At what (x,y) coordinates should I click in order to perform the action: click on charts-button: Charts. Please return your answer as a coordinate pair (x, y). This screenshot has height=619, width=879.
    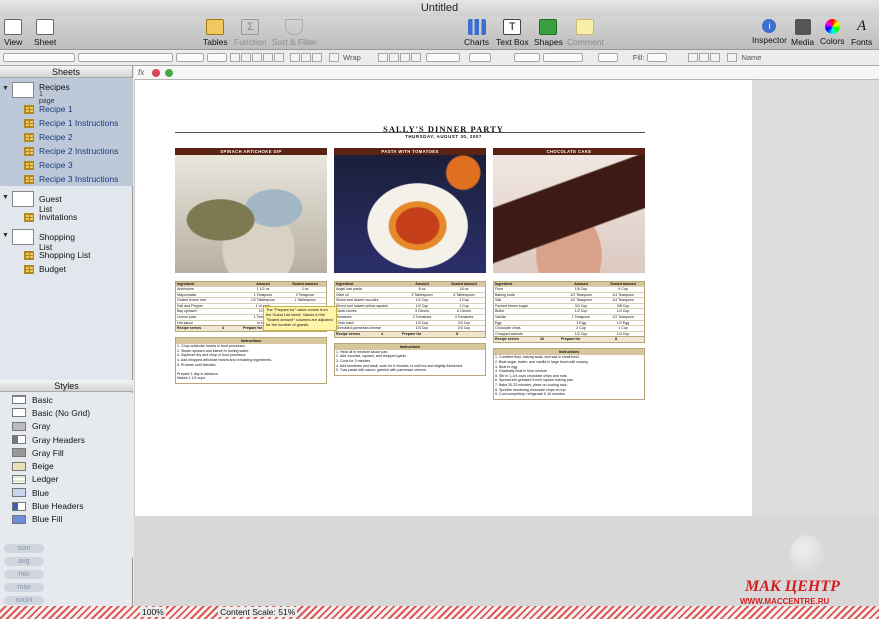
    Looking at the image, I should click on (476, 33).